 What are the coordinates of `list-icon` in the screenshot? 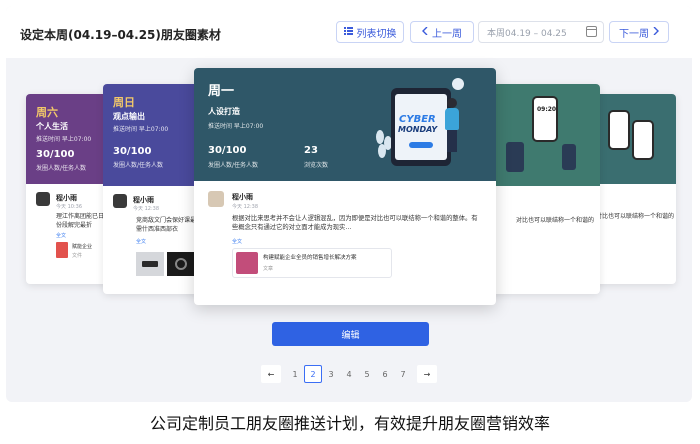 It's located at (348, 32).